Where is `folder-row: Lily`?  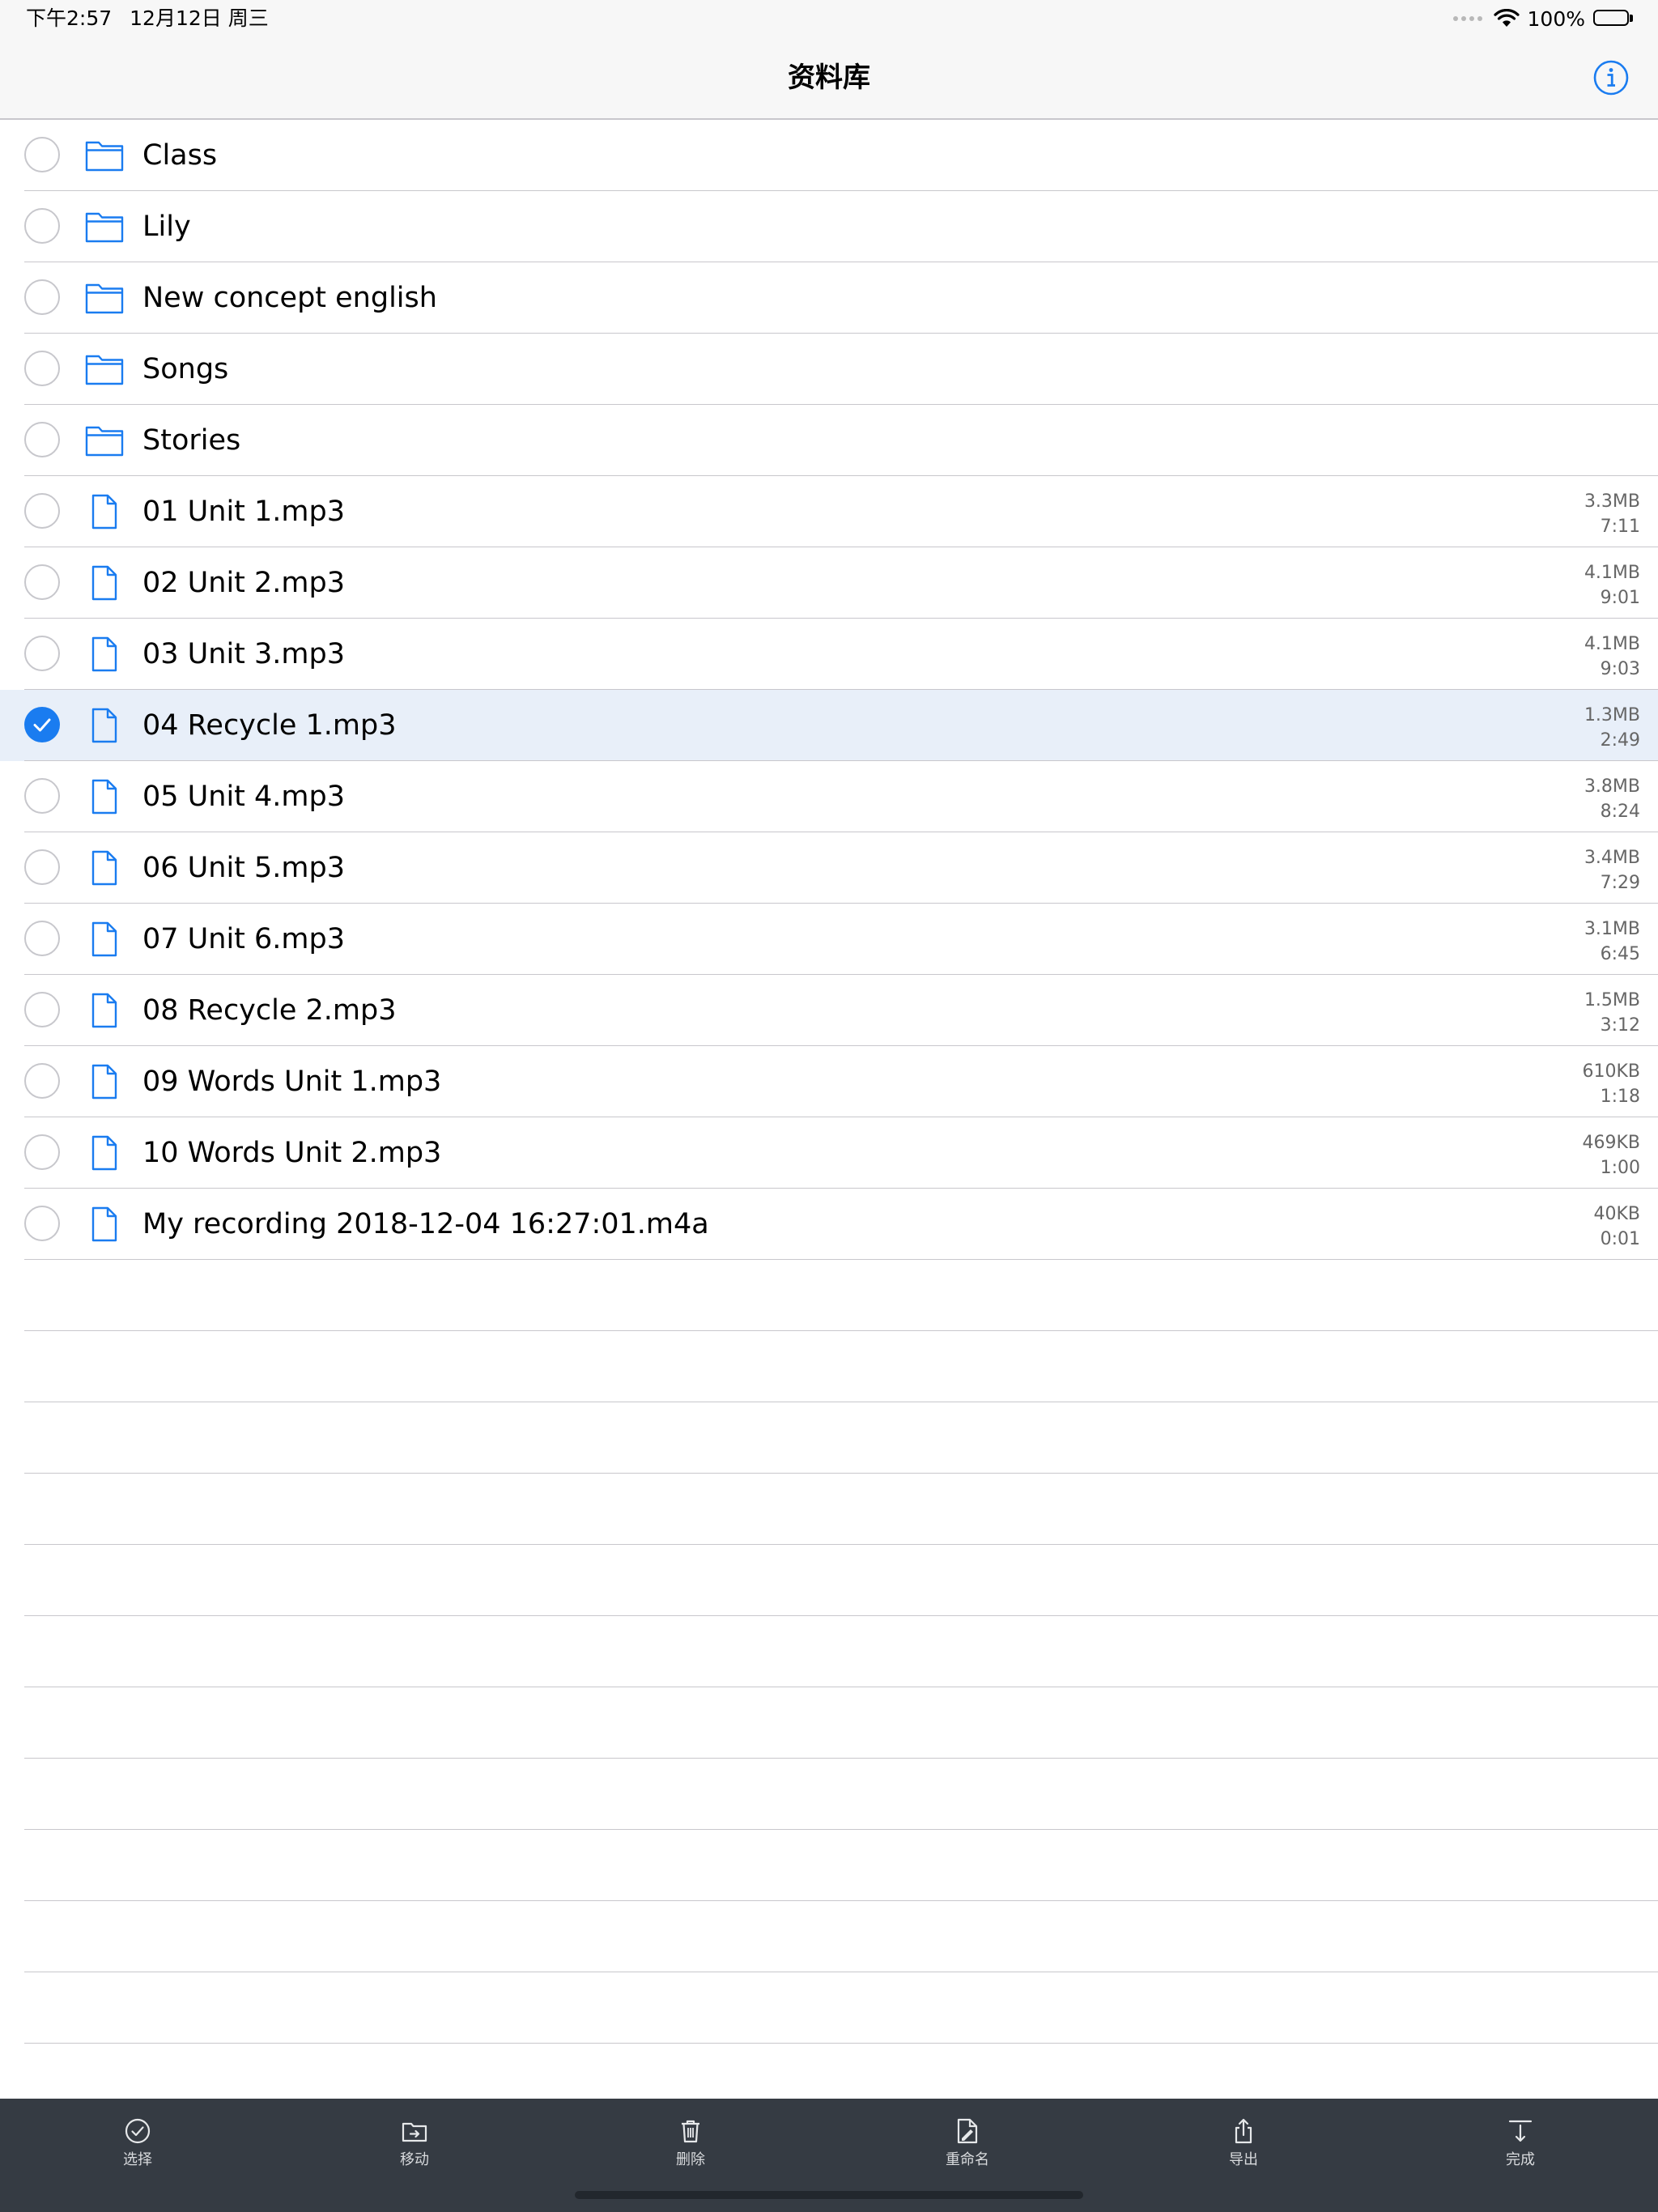
folder-row: Lily is located at coordinates (829, 227).